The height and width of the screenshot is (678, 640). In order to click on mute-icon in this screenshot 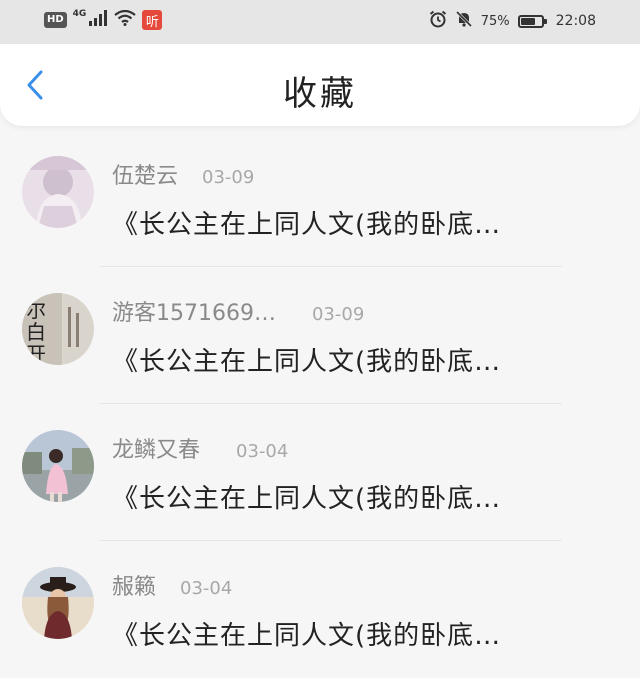, I will do `click(464, 21)`.